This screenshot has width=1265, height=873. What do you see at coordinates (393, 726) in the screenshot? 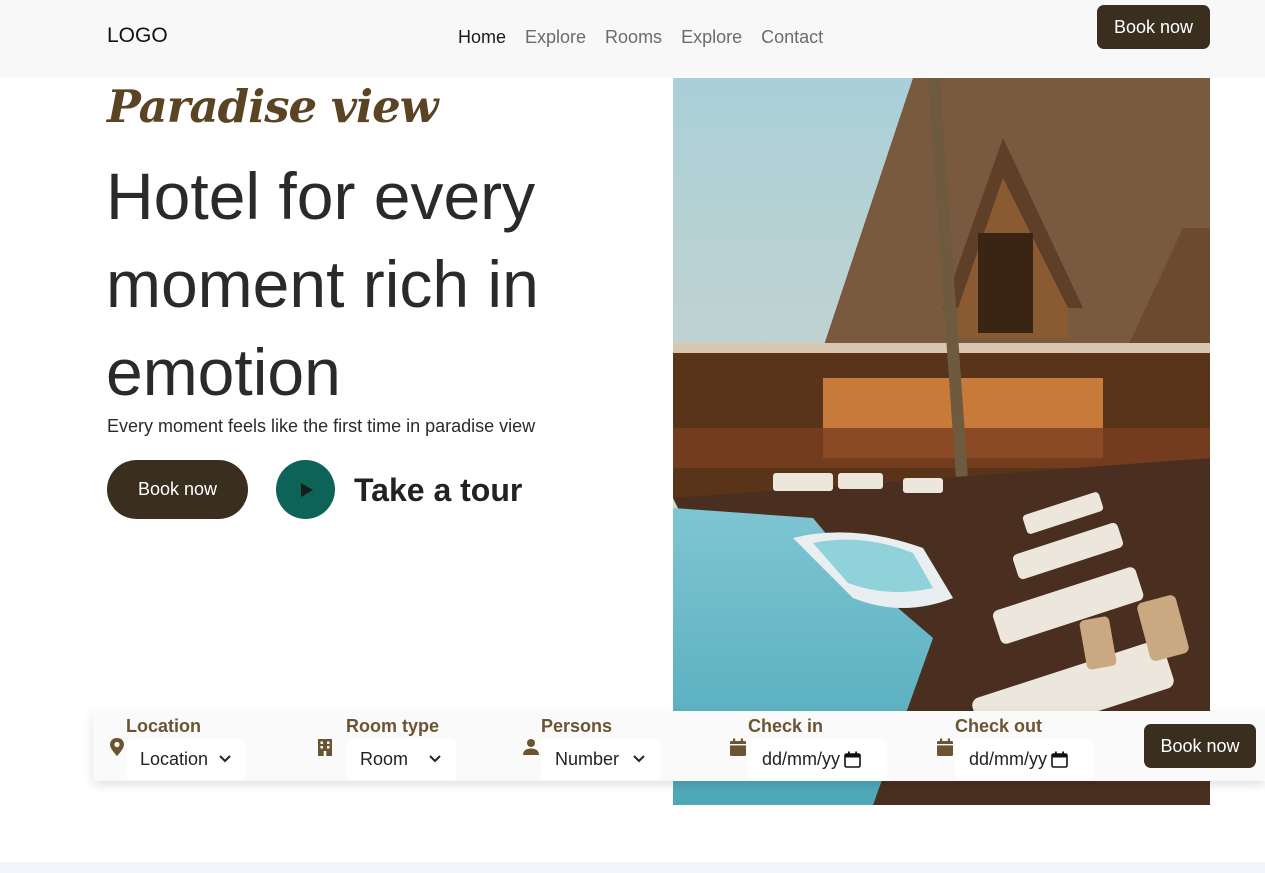
I see `room-type-label: Room type` at bounding box center [393, 726].